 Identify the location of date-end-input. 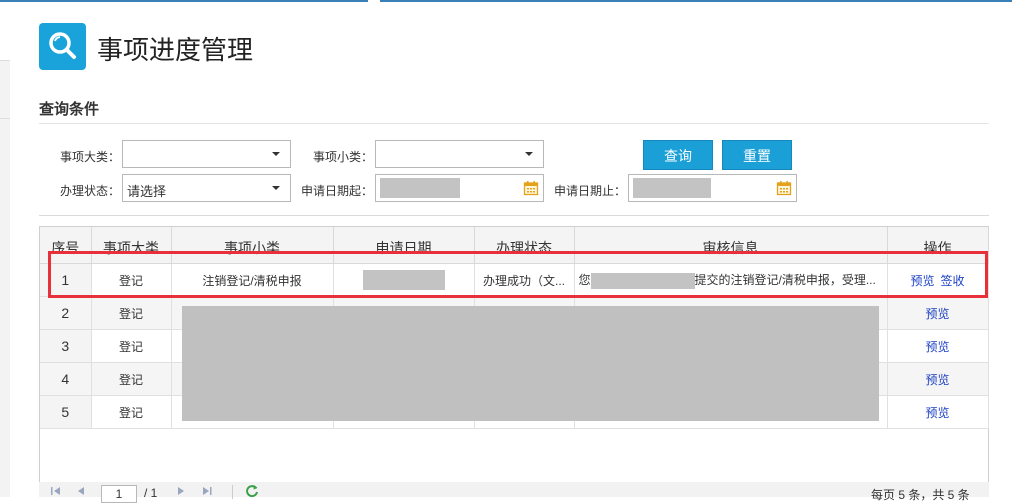
(712, 188).